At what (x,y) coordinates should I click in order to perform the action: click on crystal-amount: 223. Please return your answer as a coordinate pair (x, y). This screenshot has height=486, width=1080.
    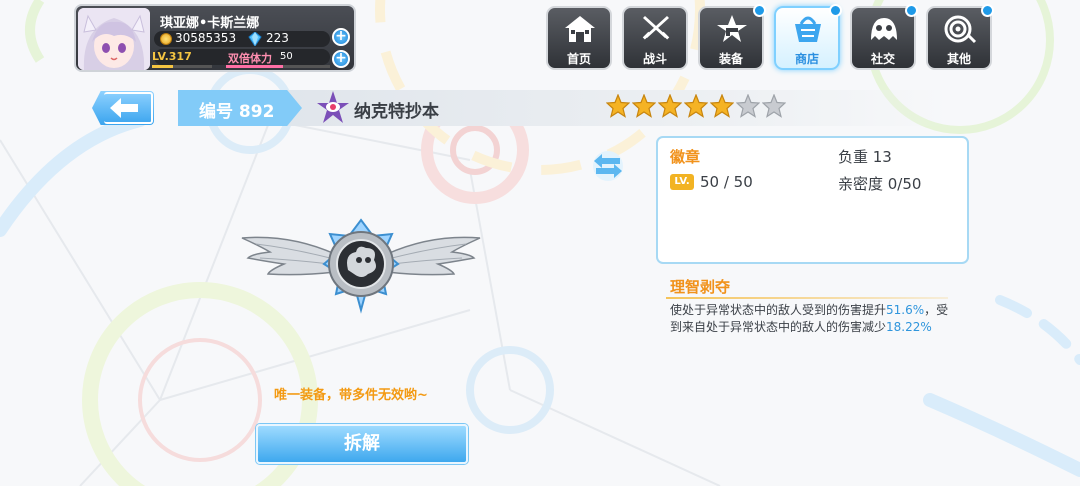
    Looking at the image, I should click on (277, 38).